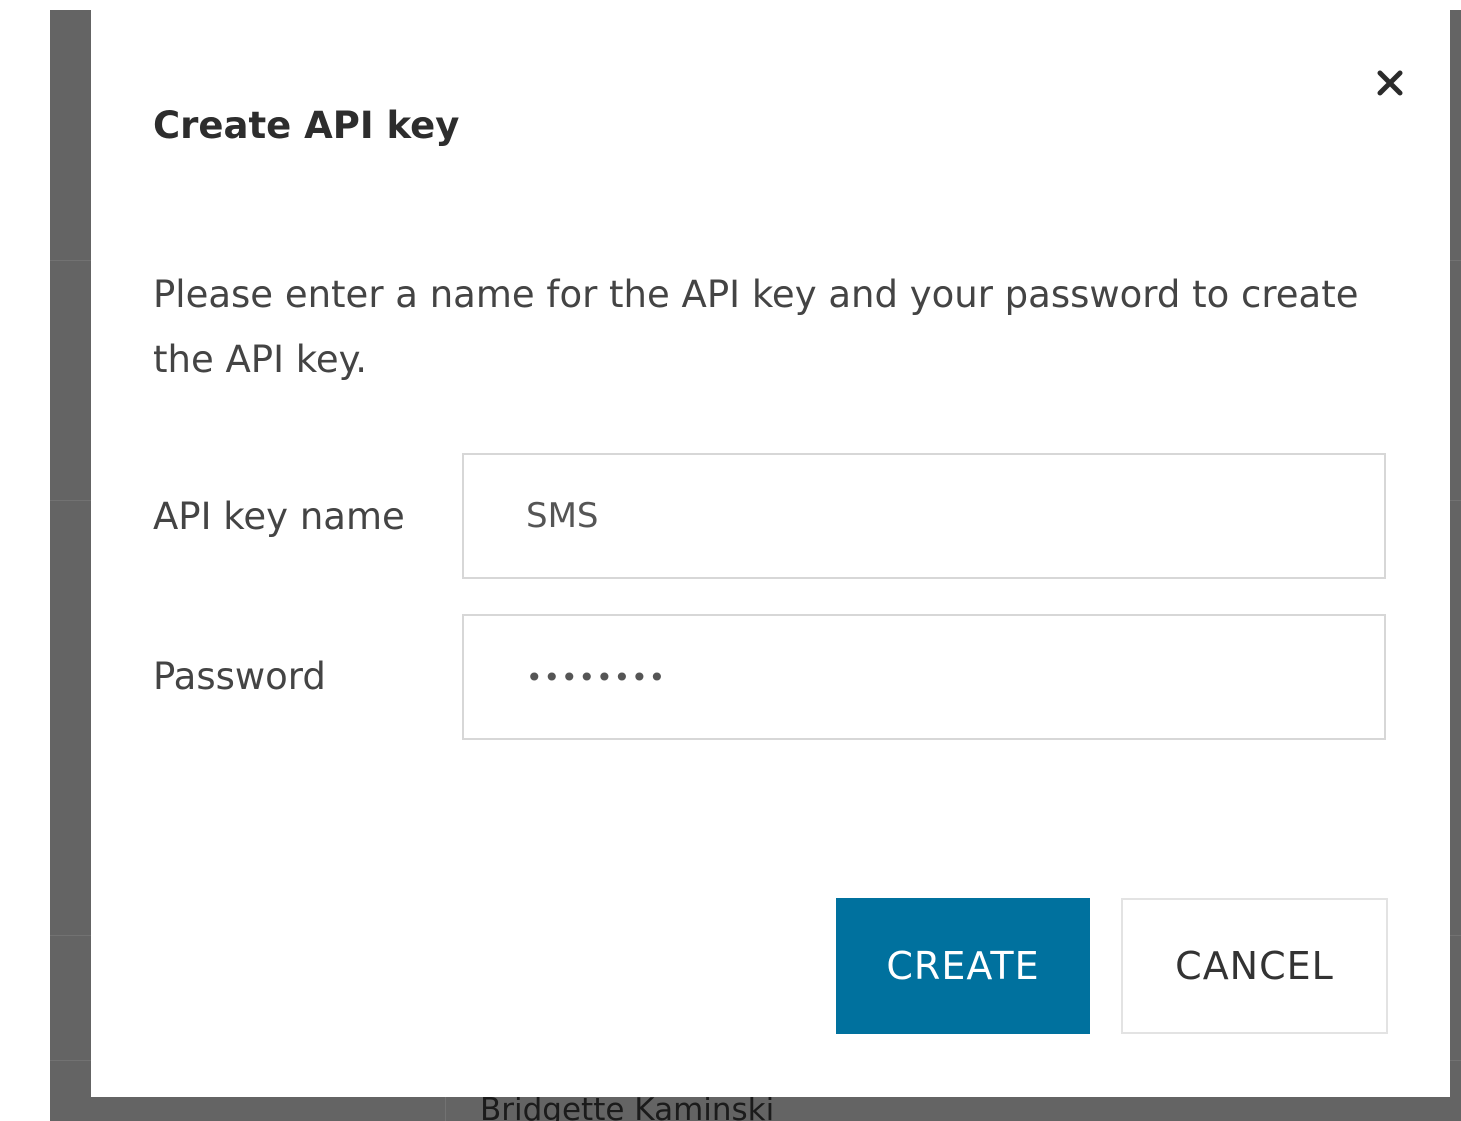  I want to click on dialog-title: Create API key, so click(306, 125).